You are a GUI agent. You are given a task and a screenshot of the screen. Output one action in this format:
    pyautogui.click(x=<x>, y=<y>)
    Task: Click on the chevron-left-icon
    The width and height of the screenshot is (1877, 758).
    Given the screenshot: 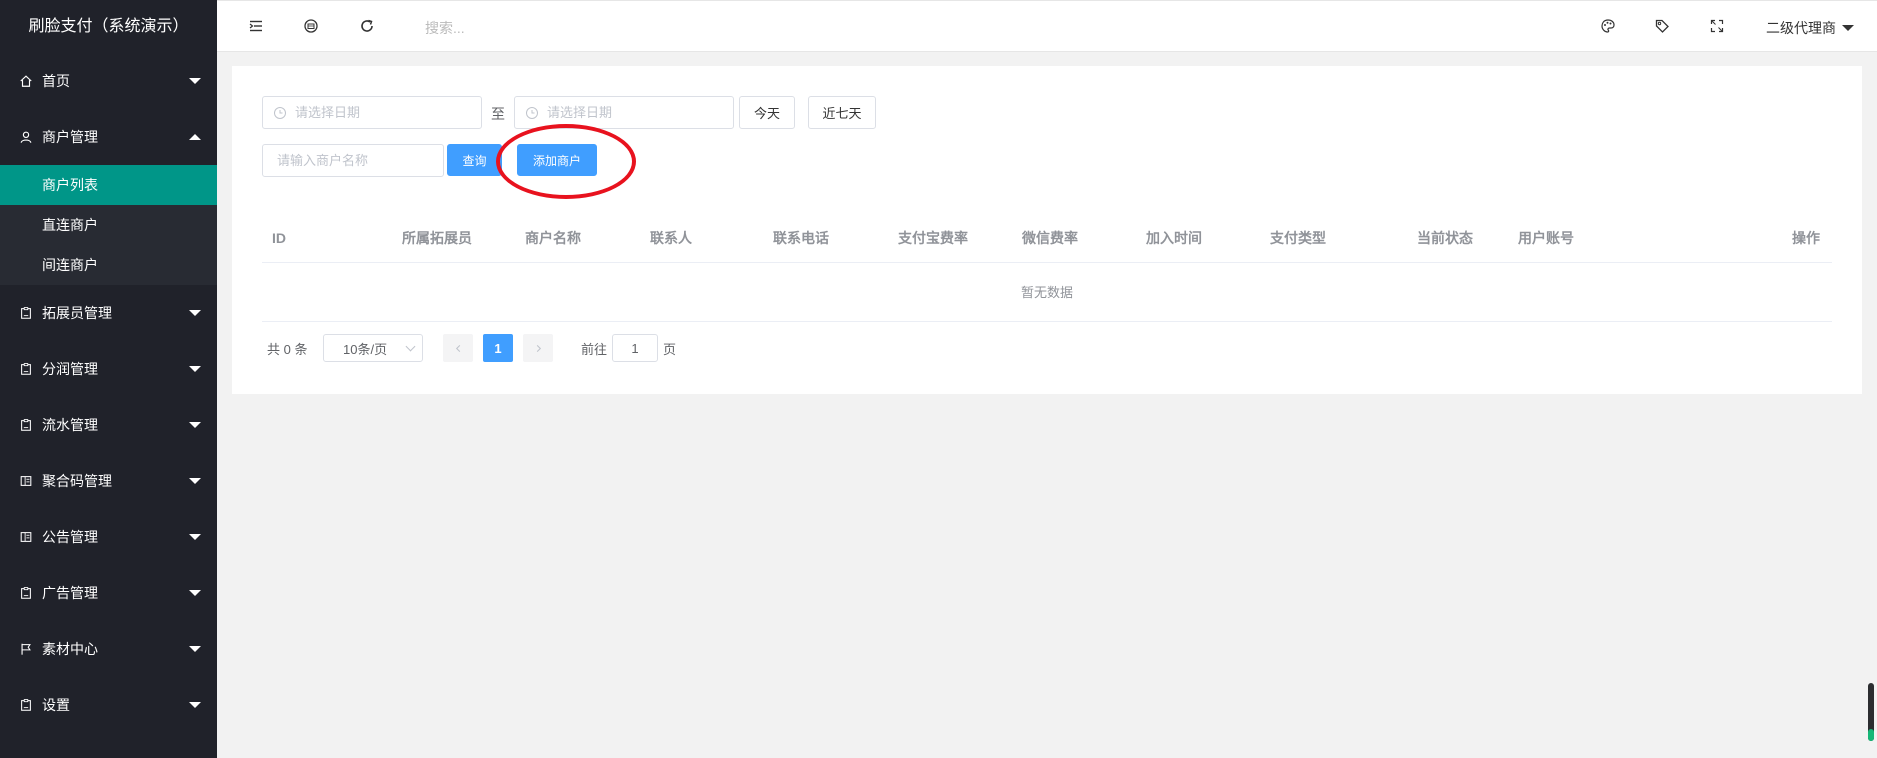 What is the action you would take?
    pyautogui.click(x=457, y=348)
    